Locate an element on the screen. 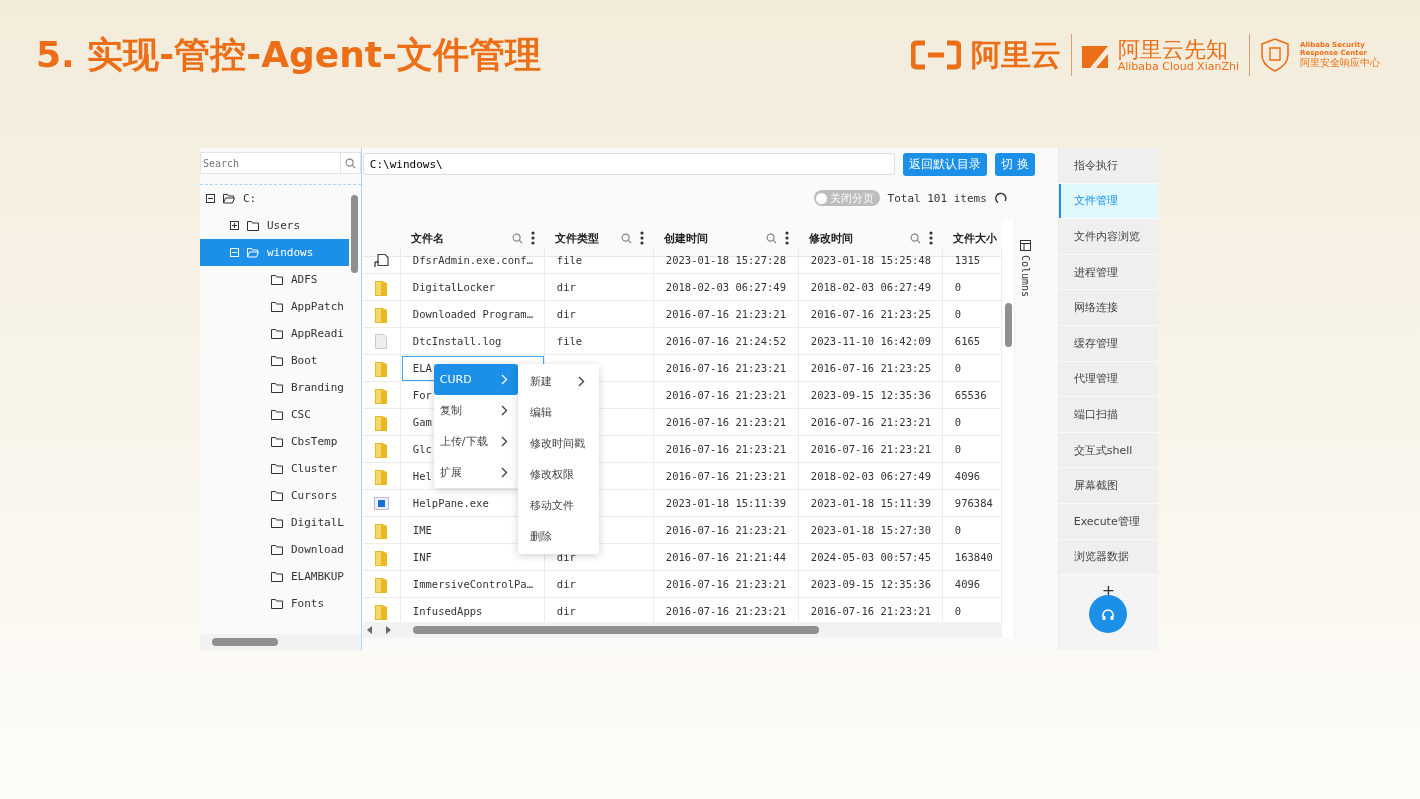 This screenshot has width=1420, height=799. tree-item: CSC is located at coordinates (274, 414).